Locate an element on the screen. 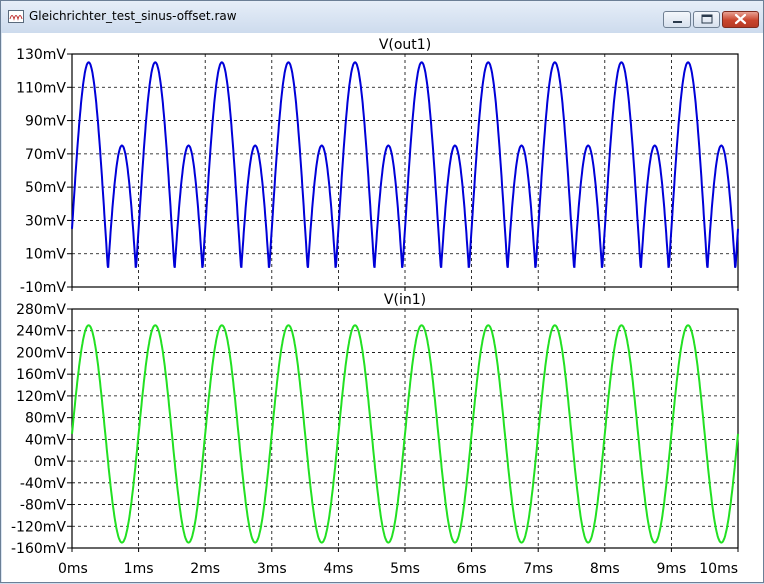  y-tick-label: -80mV is located at coordinates (43, 506).